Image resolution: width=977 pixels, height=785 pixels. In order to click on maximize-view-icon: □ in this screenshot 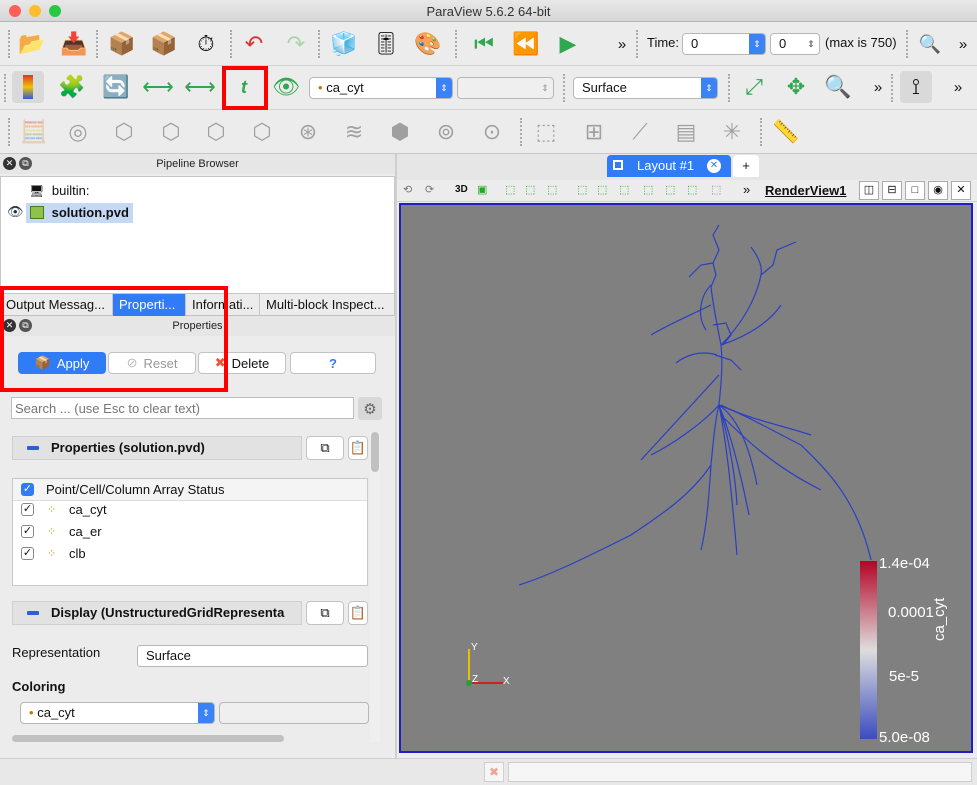, I will do `click(915, 190)`.